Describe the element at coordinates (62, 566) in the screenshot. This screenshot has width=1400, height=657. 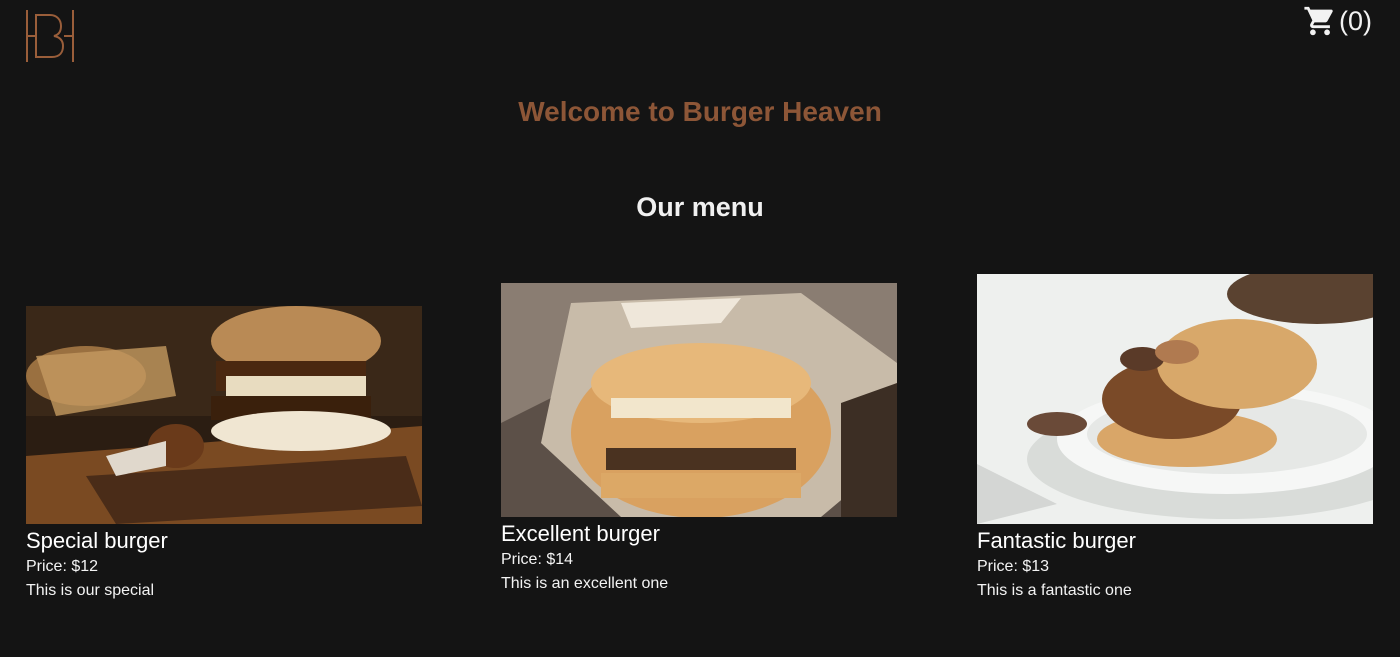
I see `menu-item-price: Price: $12` at that location.